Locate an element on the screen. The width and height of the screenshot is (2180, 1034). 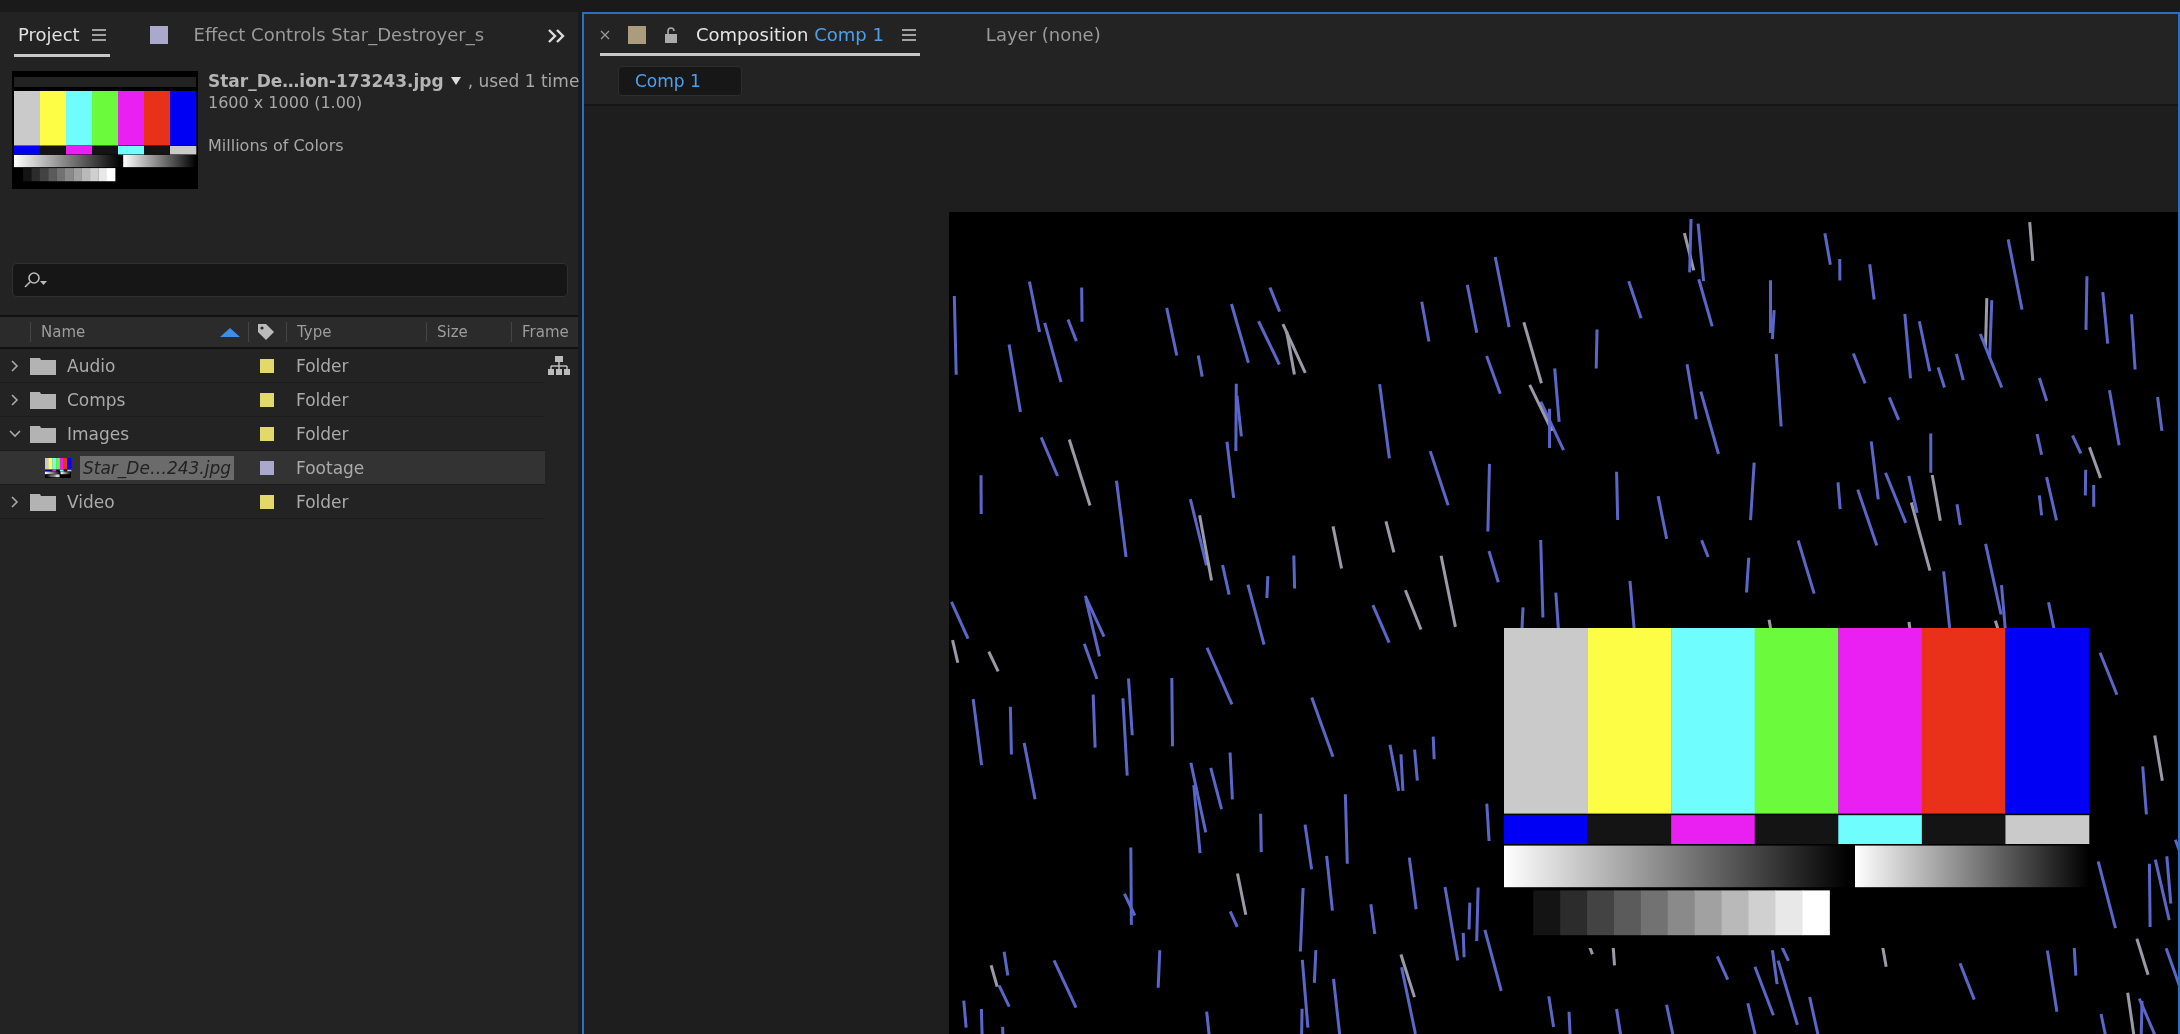
project-item-row: Audio Folder is located at coordinates (272, 366).